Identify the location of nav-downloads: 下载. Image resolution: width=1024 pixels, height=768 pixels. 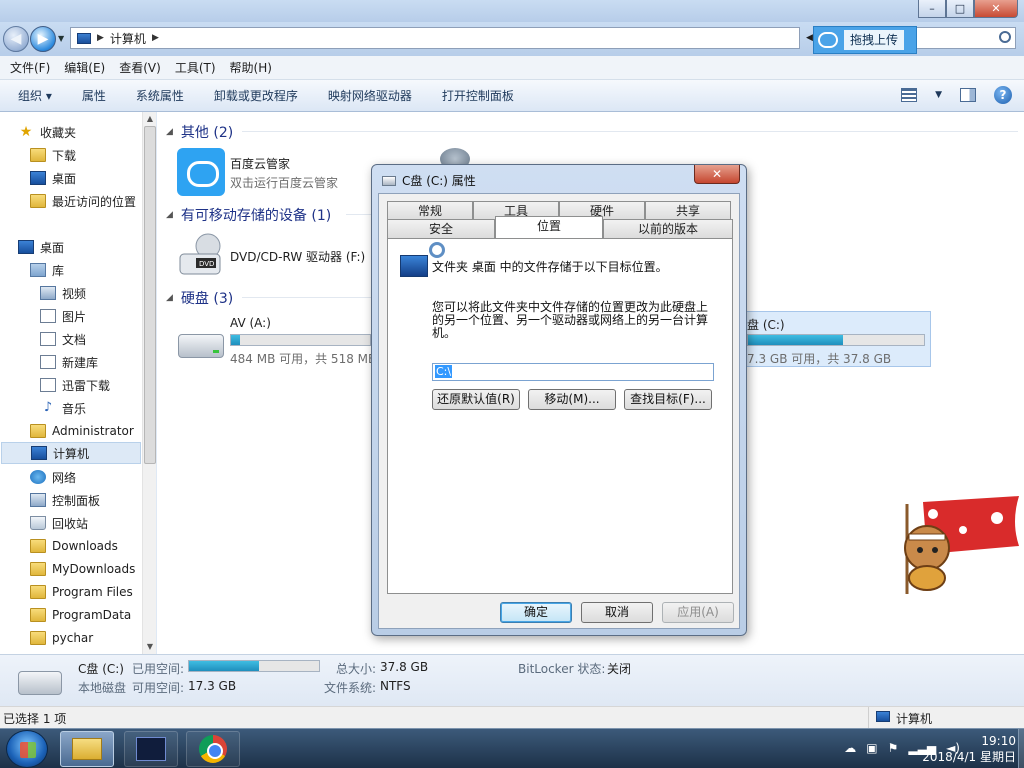
(53, 155).